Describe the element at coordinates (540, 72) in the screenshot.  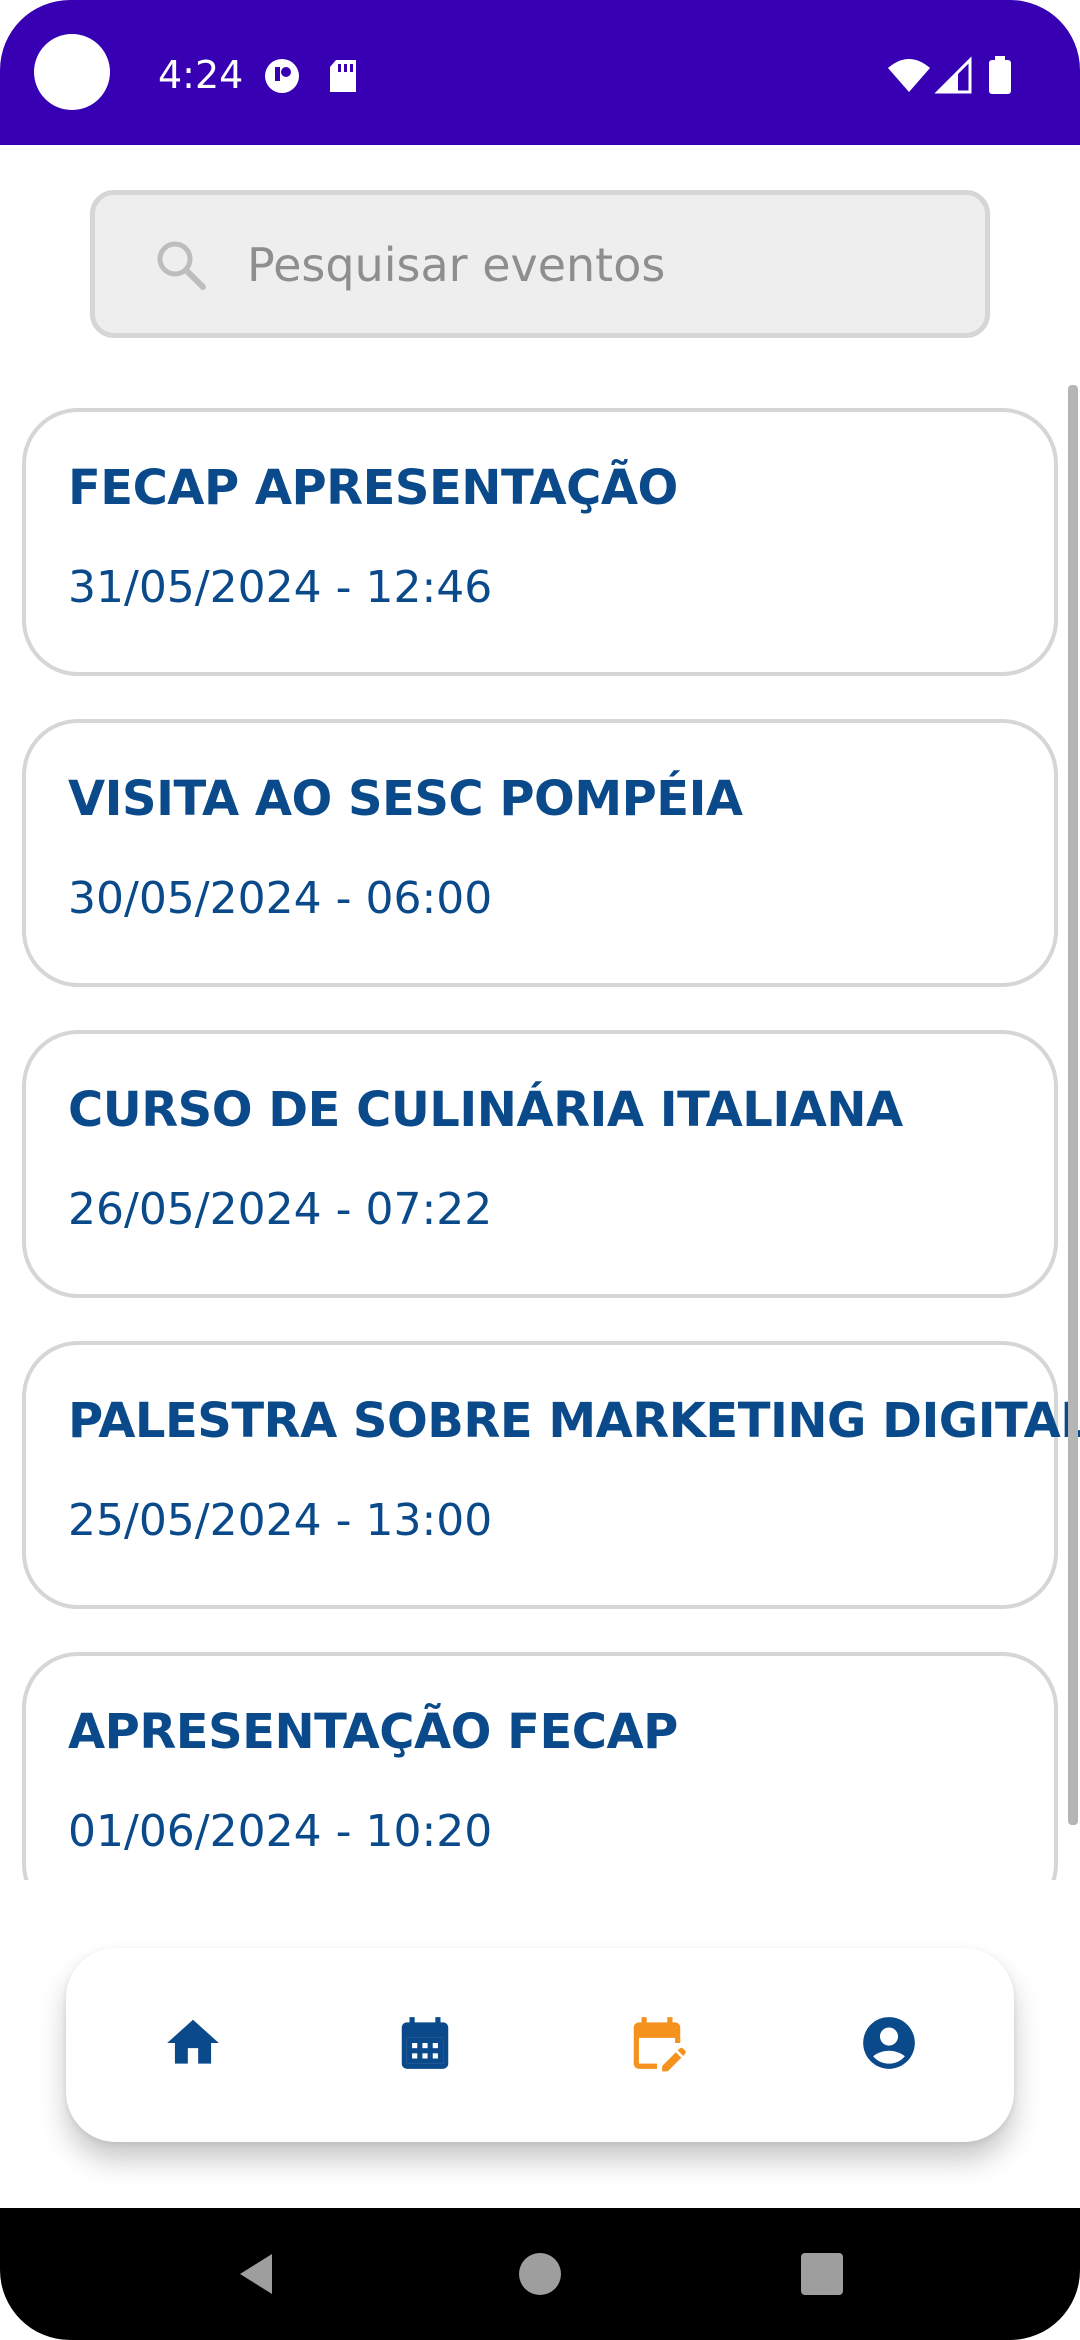
I see `status-bar: 4:24` at that location.